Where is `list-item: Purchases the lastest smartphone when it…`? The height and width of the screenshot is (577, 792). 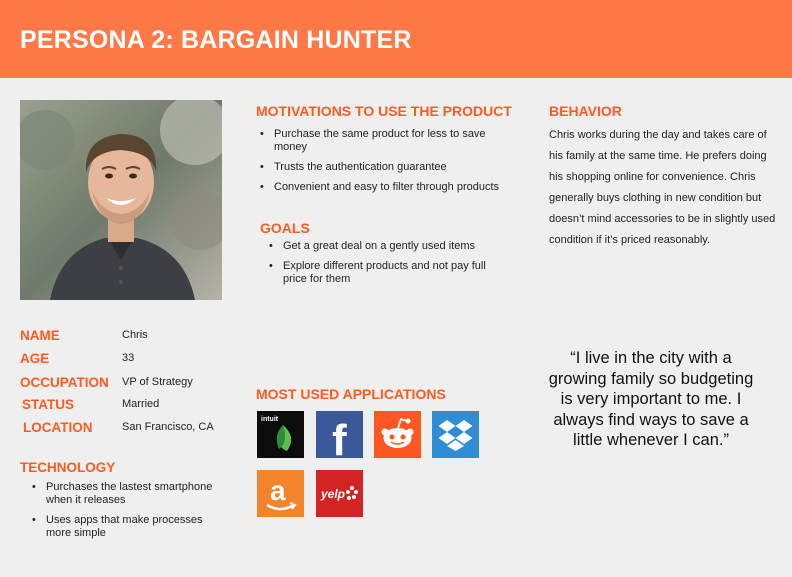 list-item: Purchases the lastest smartphone when it… is located at coordinates (128, 494).